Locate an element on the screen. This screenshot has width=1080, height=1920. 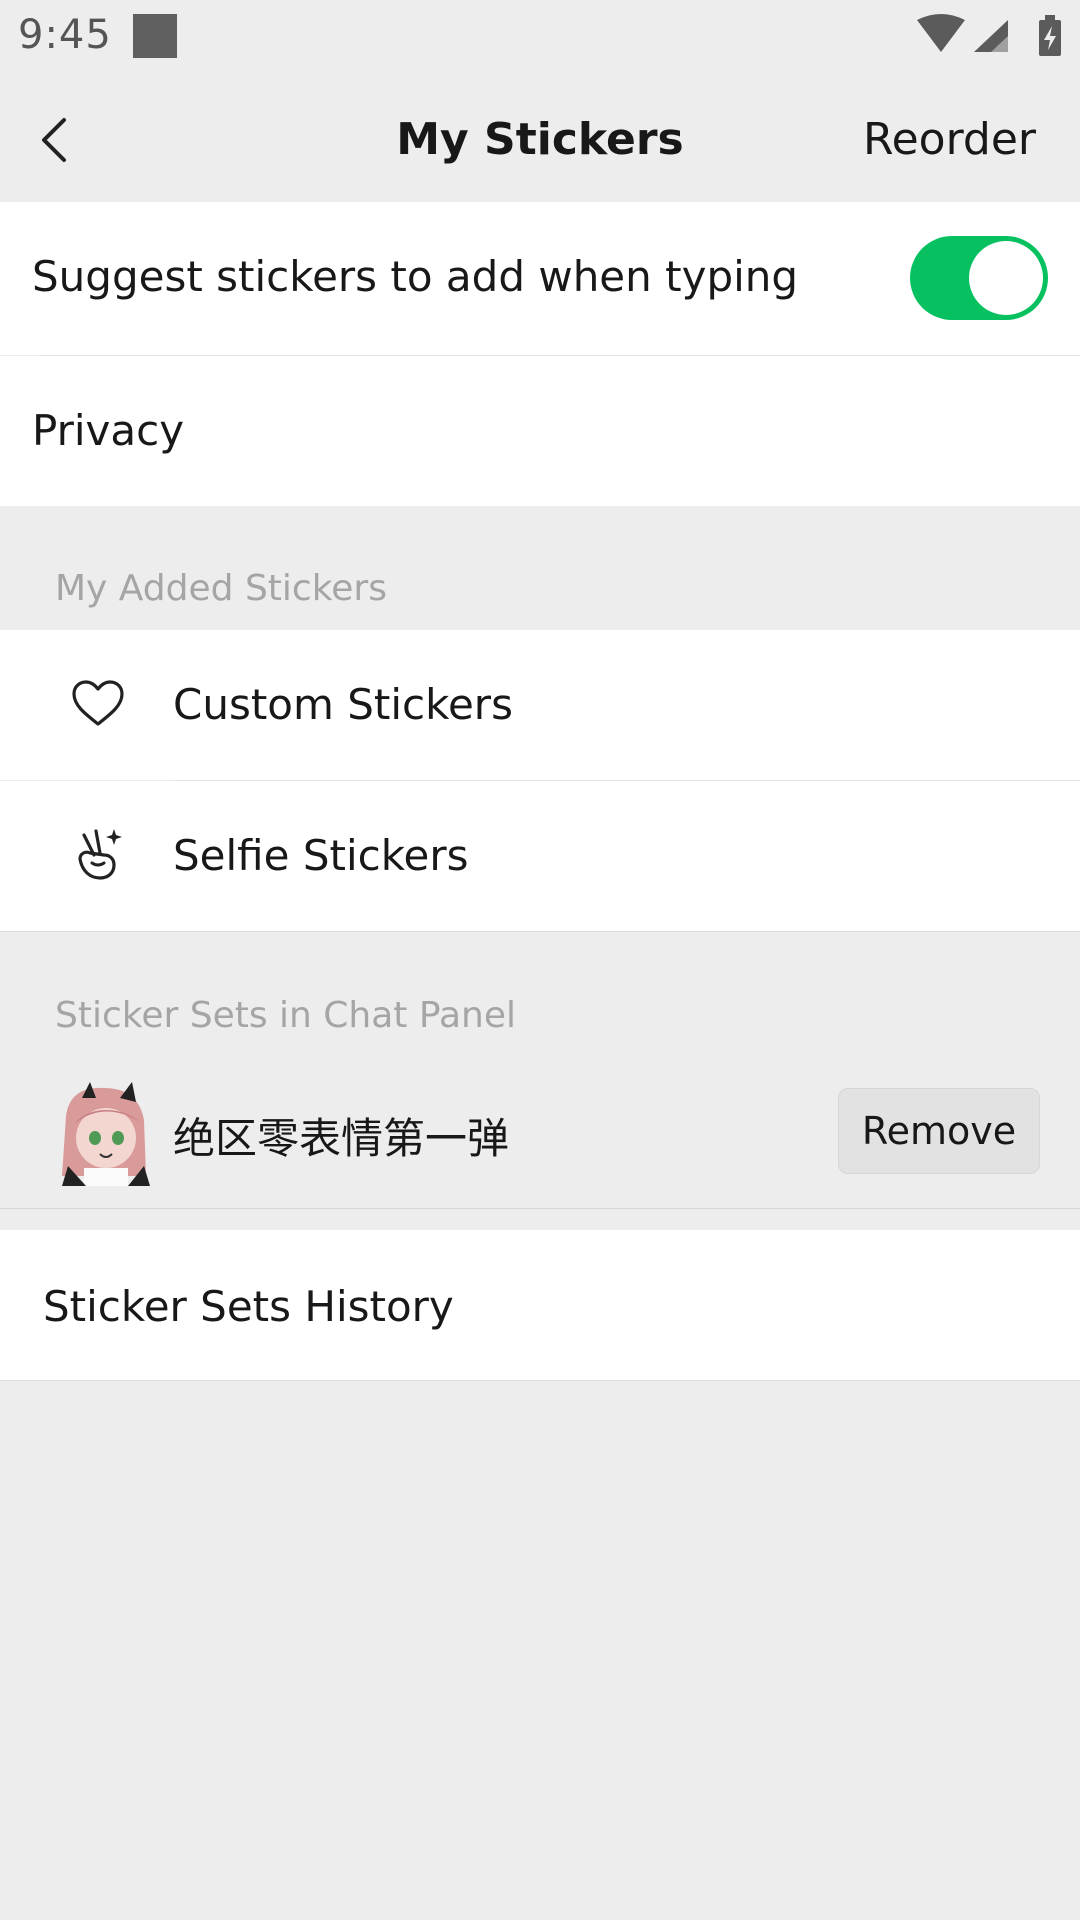
suggest-stickers-row: Suggest stickers to add when typing is located at coordinates (540, 278).